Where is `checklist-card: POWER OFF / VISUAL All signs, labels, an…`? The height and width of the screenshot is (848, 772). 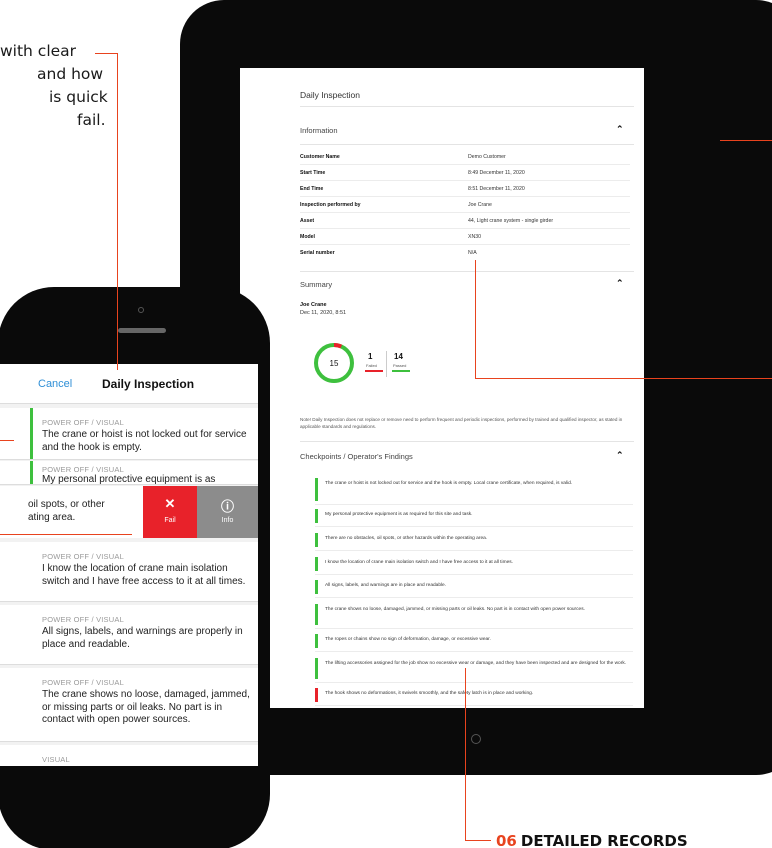
checklist-card: POWER OFF / VISUAL All signs, labels, an… is located at coordinates (129, 635).